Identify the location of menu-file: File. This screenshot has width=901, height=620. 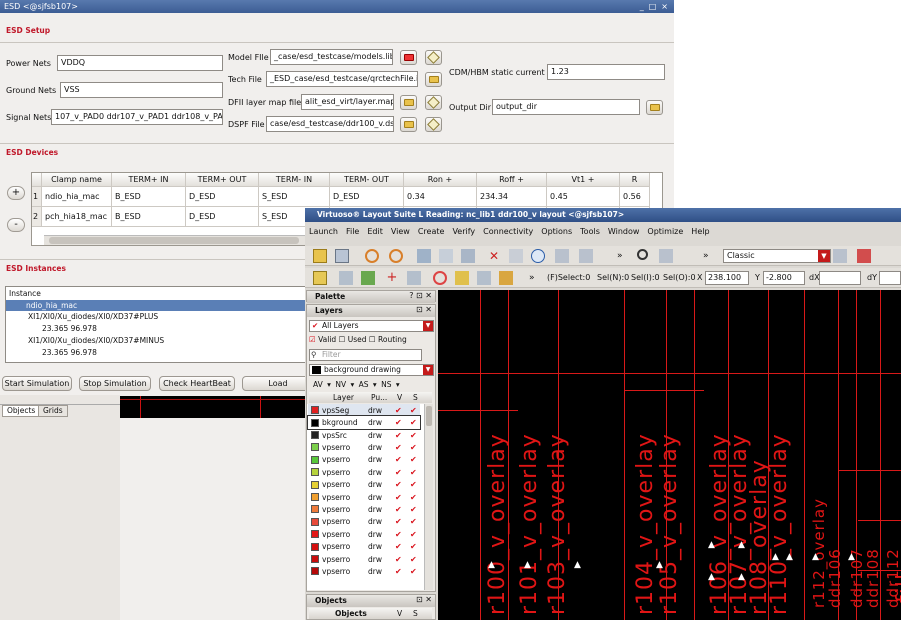
(352, 231).